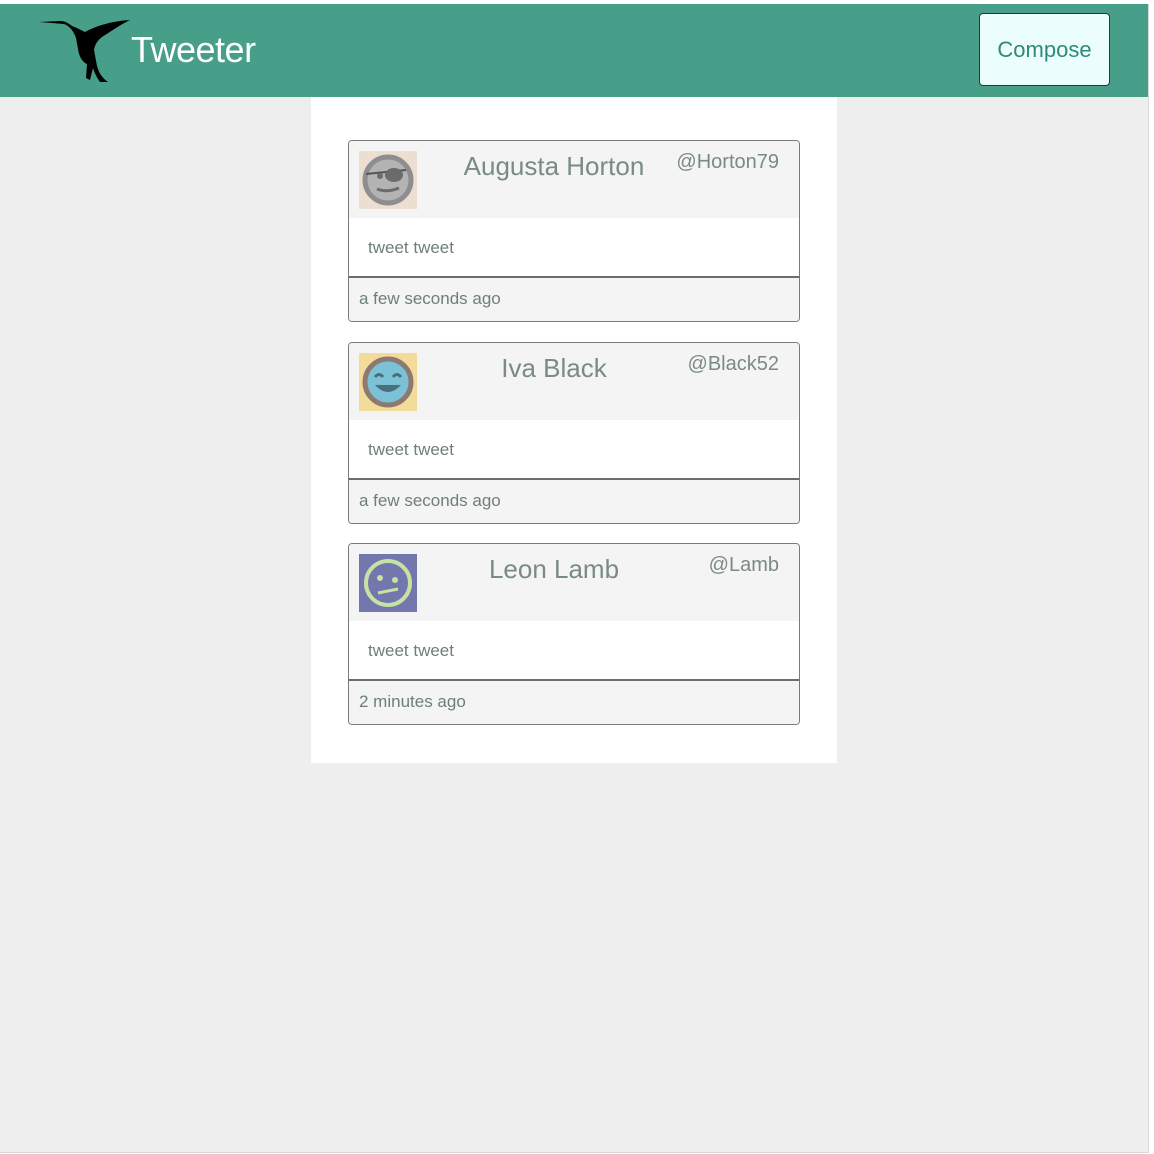 This screenshot has width=1154, height=1154. Describe the element at coordinates (412, 701) in the screenshot. I see `tweet-timestamp: 2 minutes ago` at that location.